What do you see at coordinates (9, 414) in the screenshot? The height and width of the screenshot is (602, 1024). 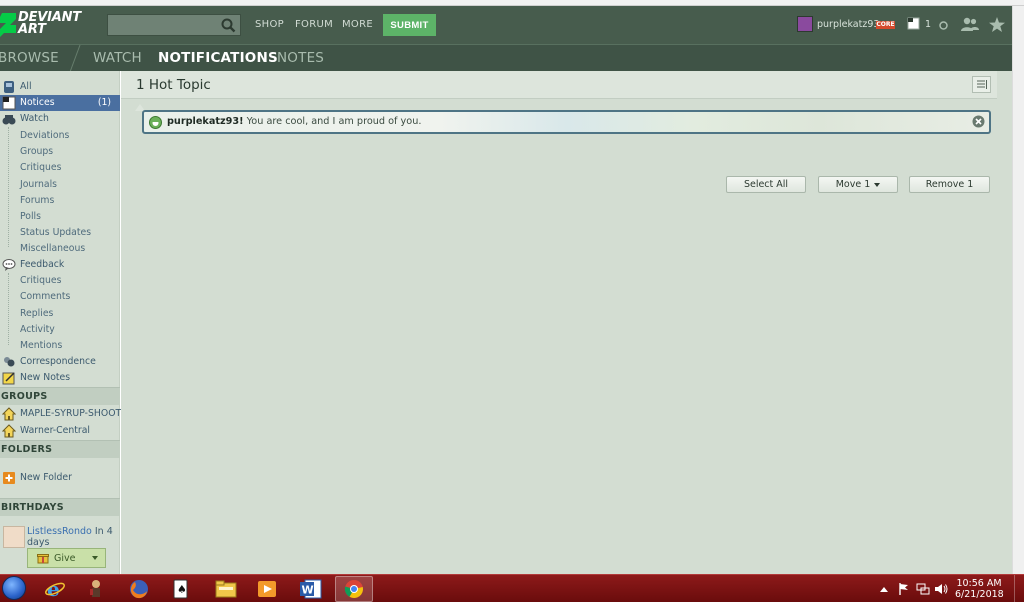 I see `group-house-icon` at bounding box center [9, 414].